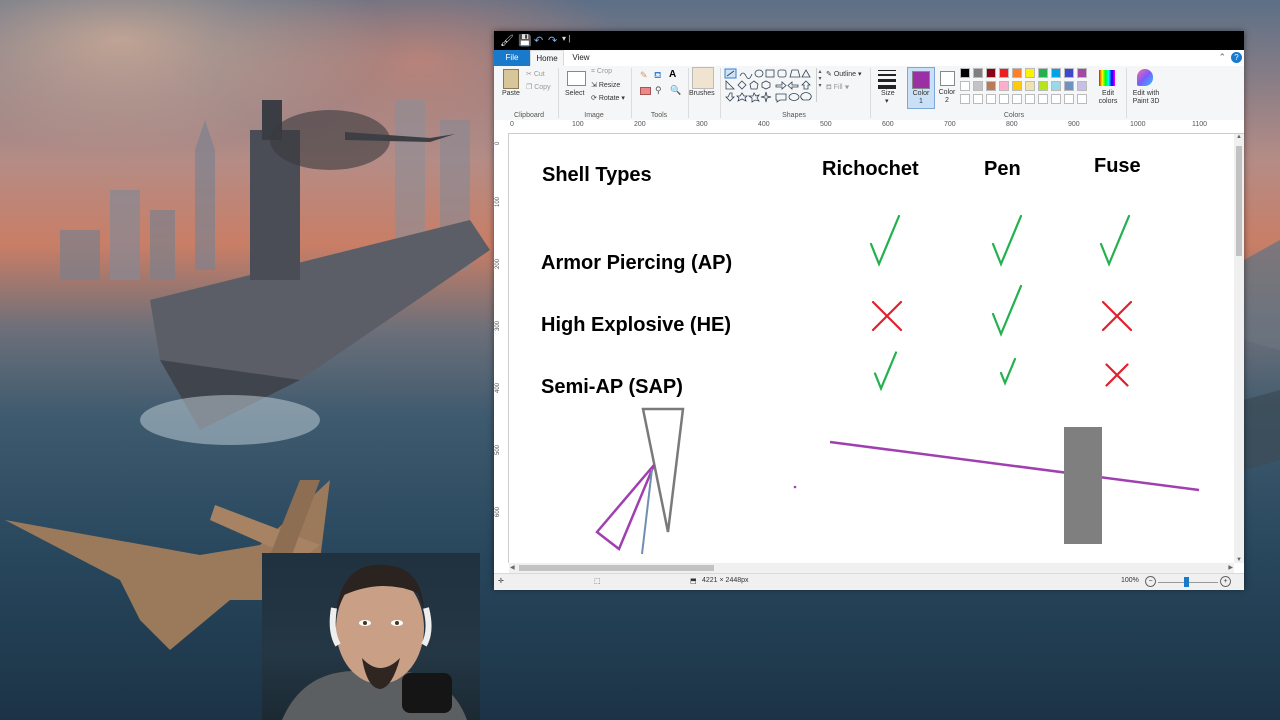 This screenshot has height=720, width=1280. What do you see at coordinates (644, 75) in the screenshot?
I see `pencil-icon: ✎` at bounding box center [644, 75].